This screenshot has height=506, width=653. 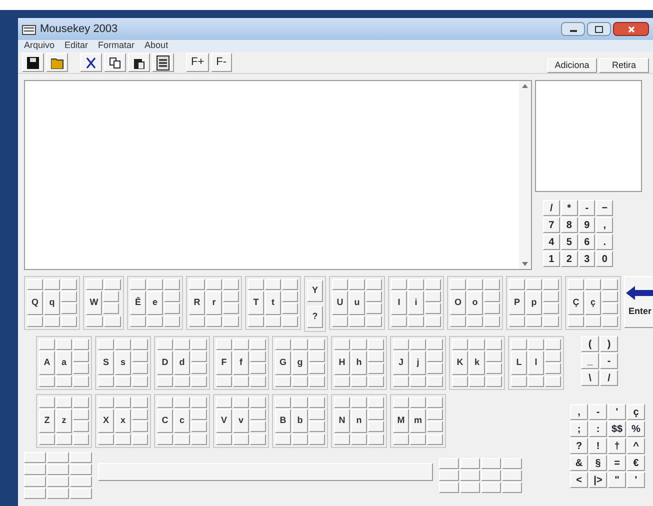 I want to click on key-button: q, so click(x=52, y=303).